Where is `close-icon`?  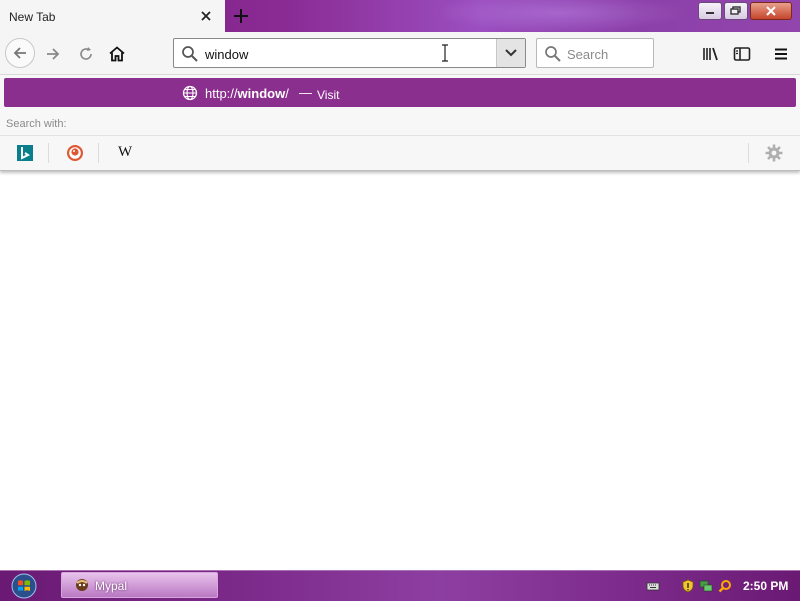
close-icon is located at coordinates (206, 16).